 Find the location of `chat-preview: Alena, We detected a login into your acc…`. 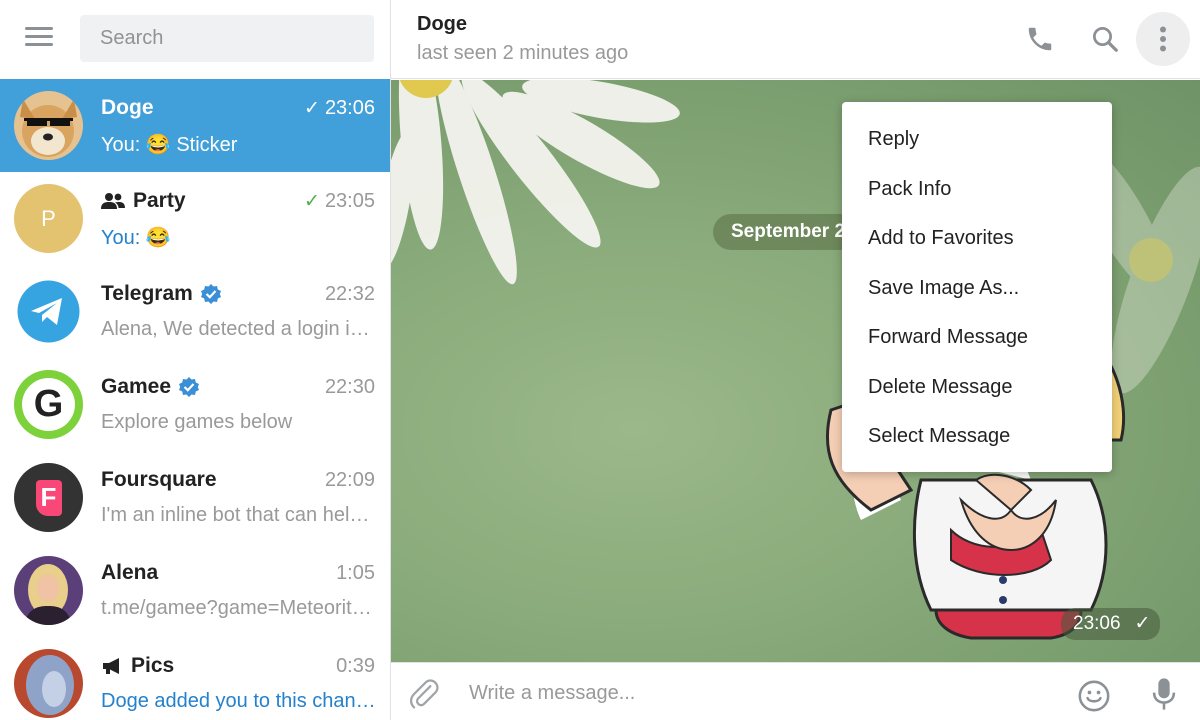

chat-preview: Alena, We detected a login into your acc… is located at coordinates (238, 329).